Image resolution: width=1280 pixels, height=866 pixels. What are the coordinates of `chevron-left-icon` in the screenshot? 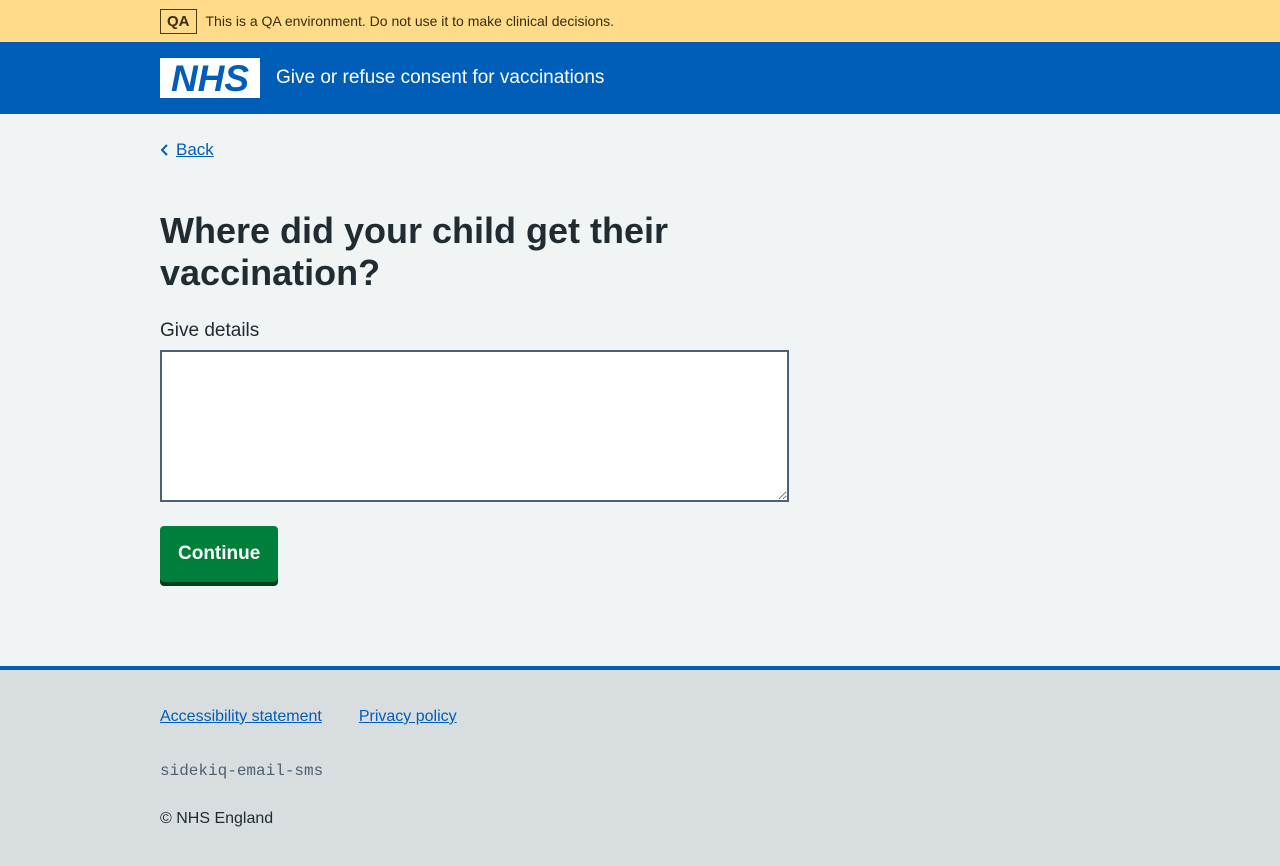 It's located at (164, 150).